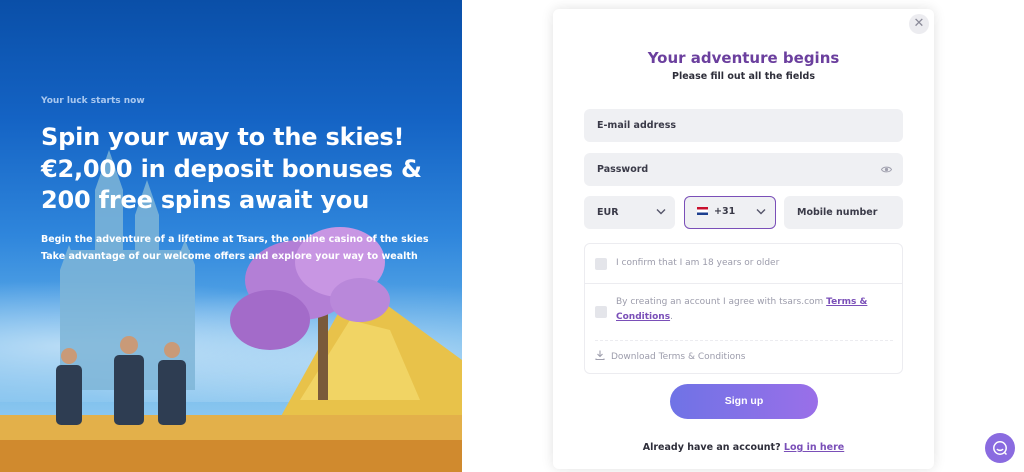  Describe the element at coordinates (600, 355) in the screenshot. I see `download-icon` at that location.